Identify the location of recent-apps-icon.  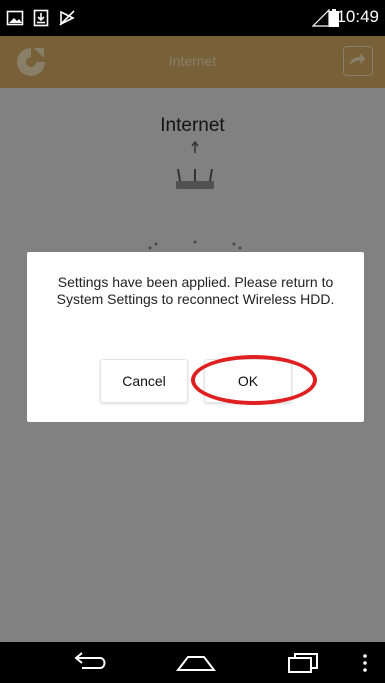
(303, 663).